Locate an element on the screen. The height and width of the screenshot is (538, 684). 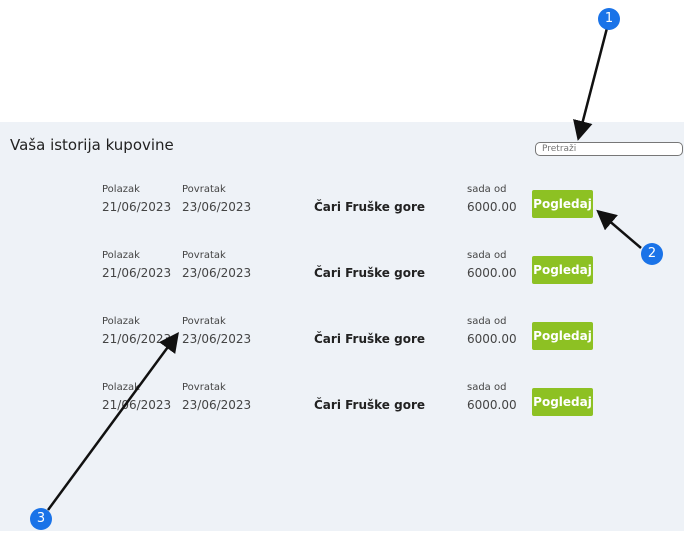
annotation-marker-2: 2 is located at coordinates (652, 254).